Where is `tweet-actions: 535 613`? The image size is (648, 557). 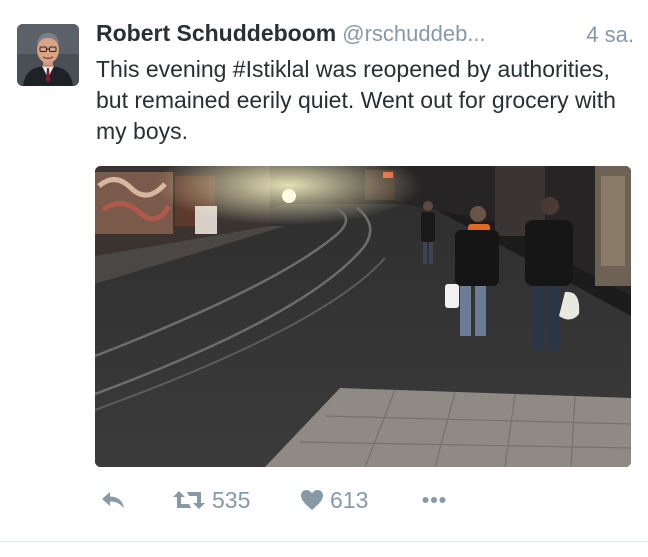 tweet-actions: 535 613 is located at coordinates (366, 500).